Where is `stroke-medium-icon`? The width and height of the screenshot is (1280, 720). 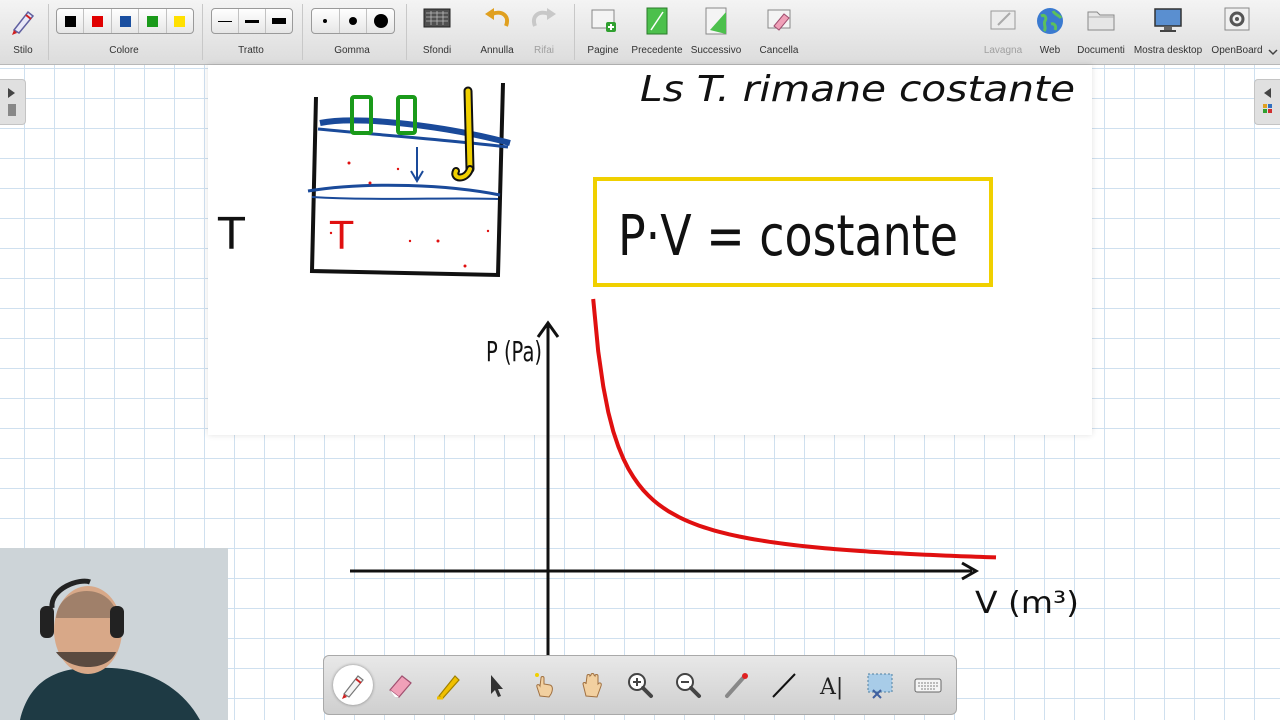 stroke-medium-icon is located at coordinates (252, 21).